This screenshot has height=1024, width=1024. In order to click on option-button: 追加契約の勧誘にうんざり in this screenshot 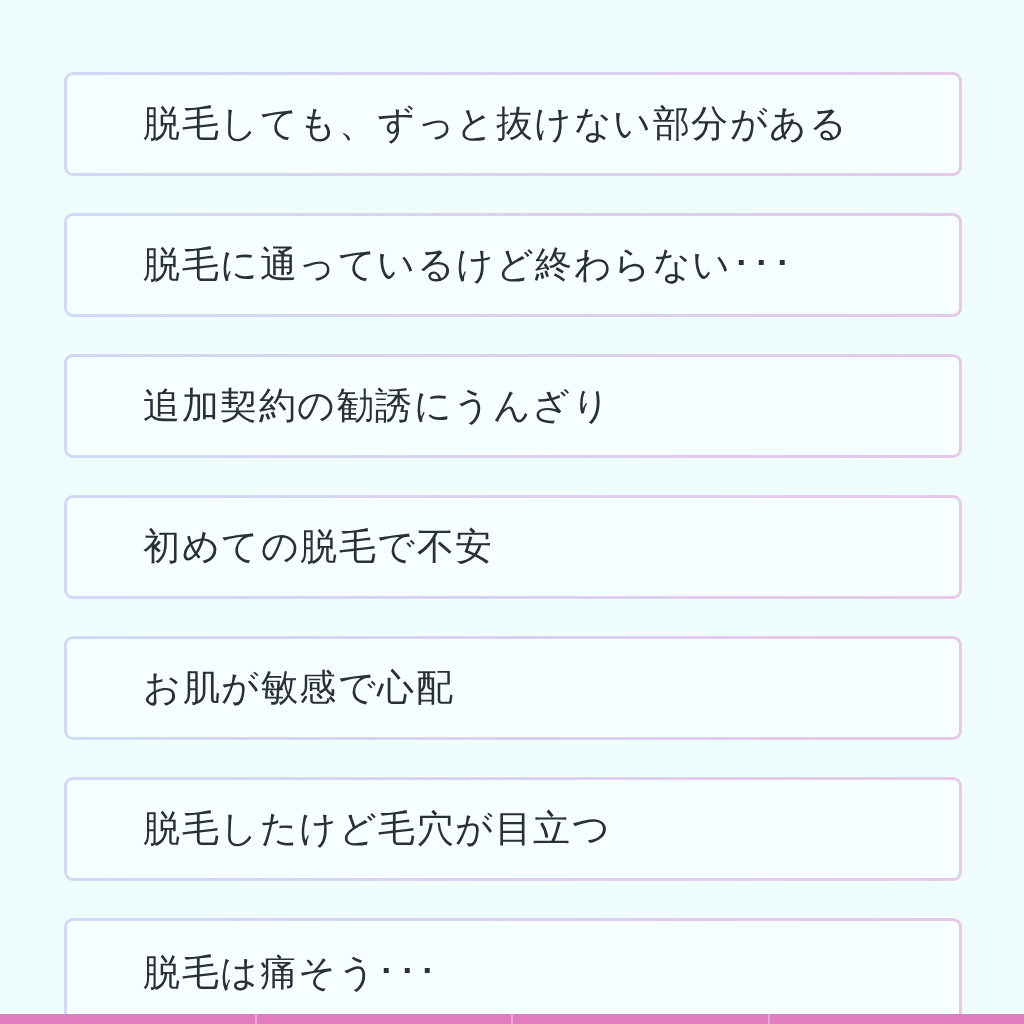, I will do `click(513, 406)`.